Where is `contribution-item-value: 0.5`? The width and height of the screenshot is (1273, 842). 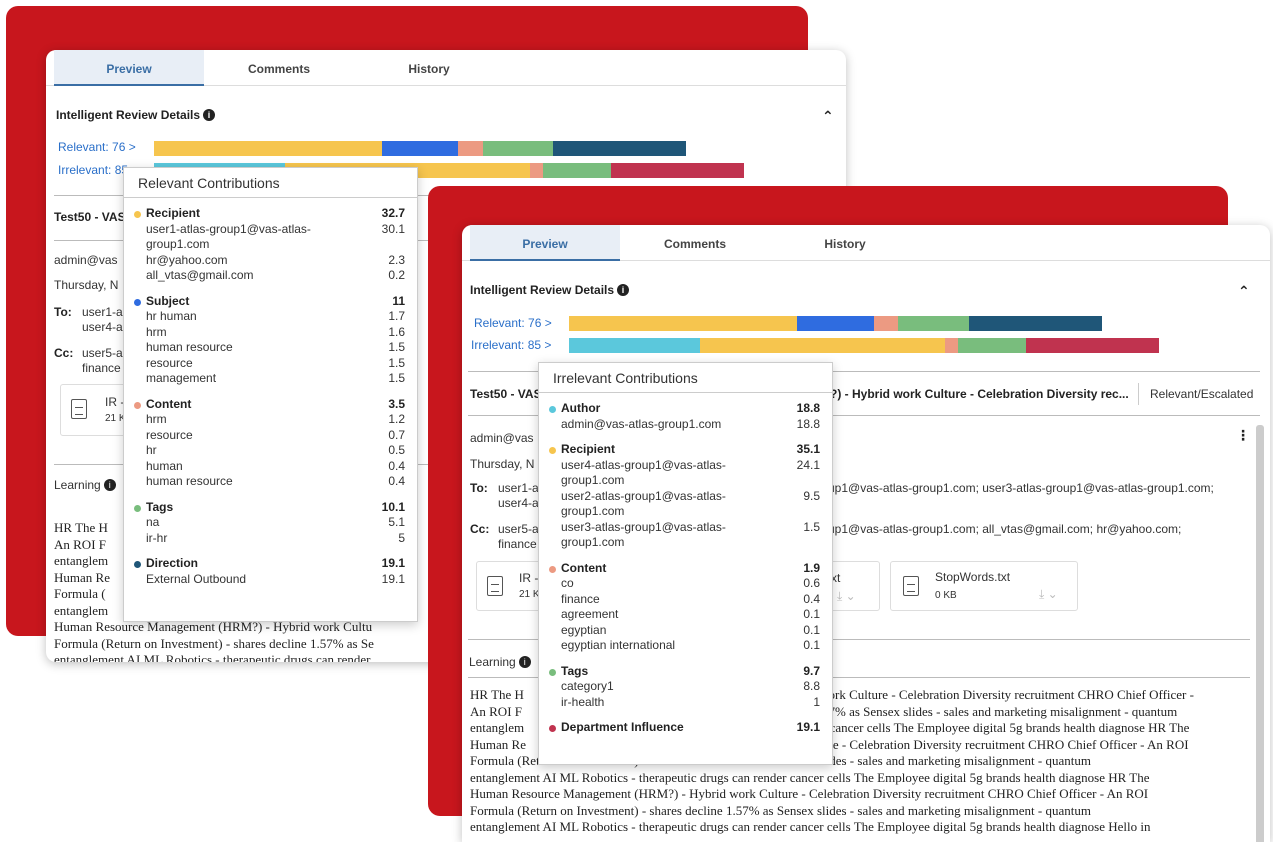
contribution-item-value: 0.5 is located at coordinates (396, 450).